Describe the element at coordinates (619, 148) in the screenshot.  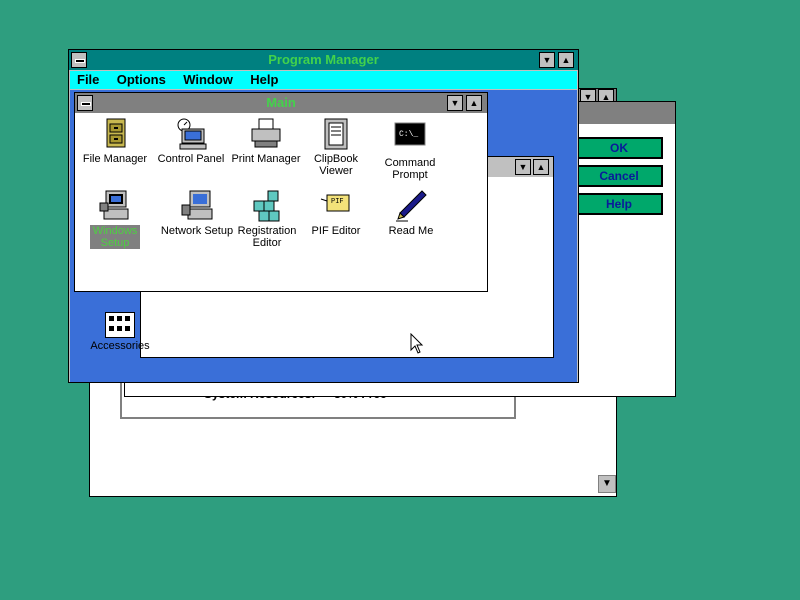
I see `ok-button: OK` at that location.